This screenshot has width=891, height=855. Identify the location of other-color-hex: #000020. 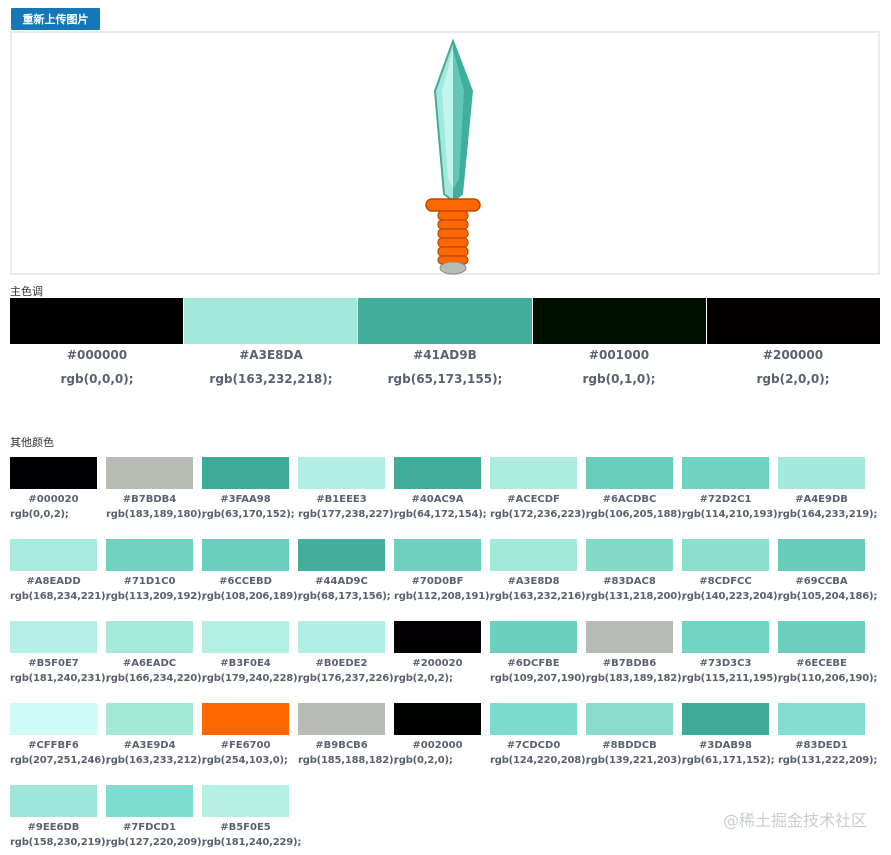
(53, 499).